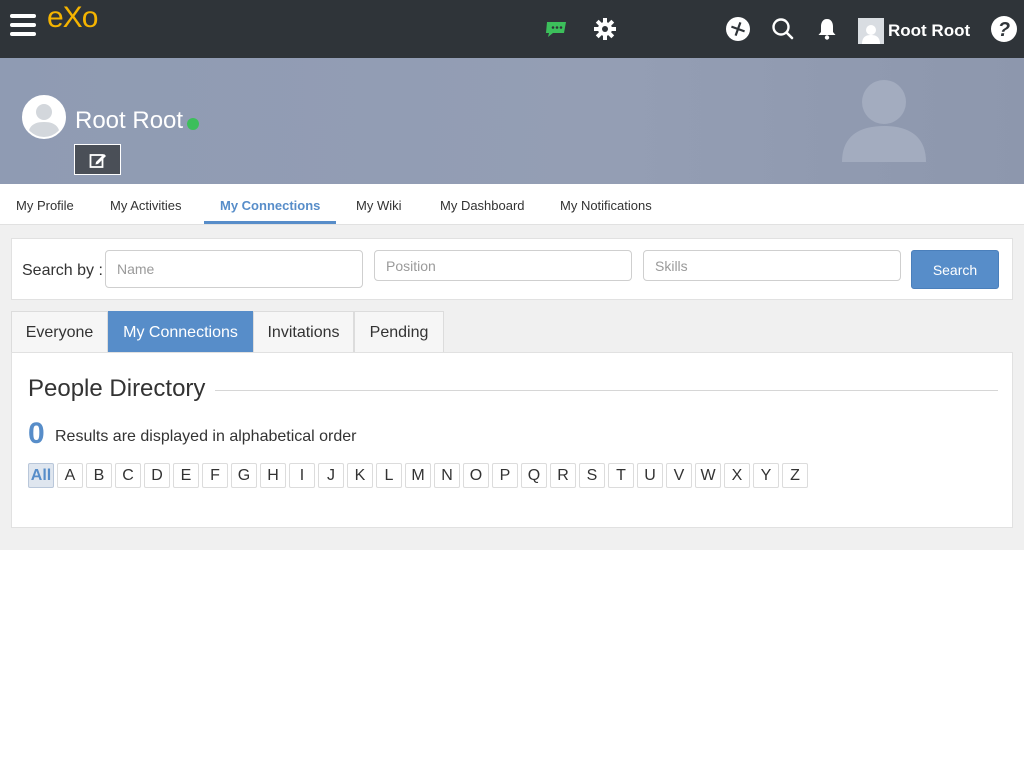 The height and width of the screenshot is (768, 1024). I want to click on tab-directory-my-connections: My Connections, so click(180, 332).